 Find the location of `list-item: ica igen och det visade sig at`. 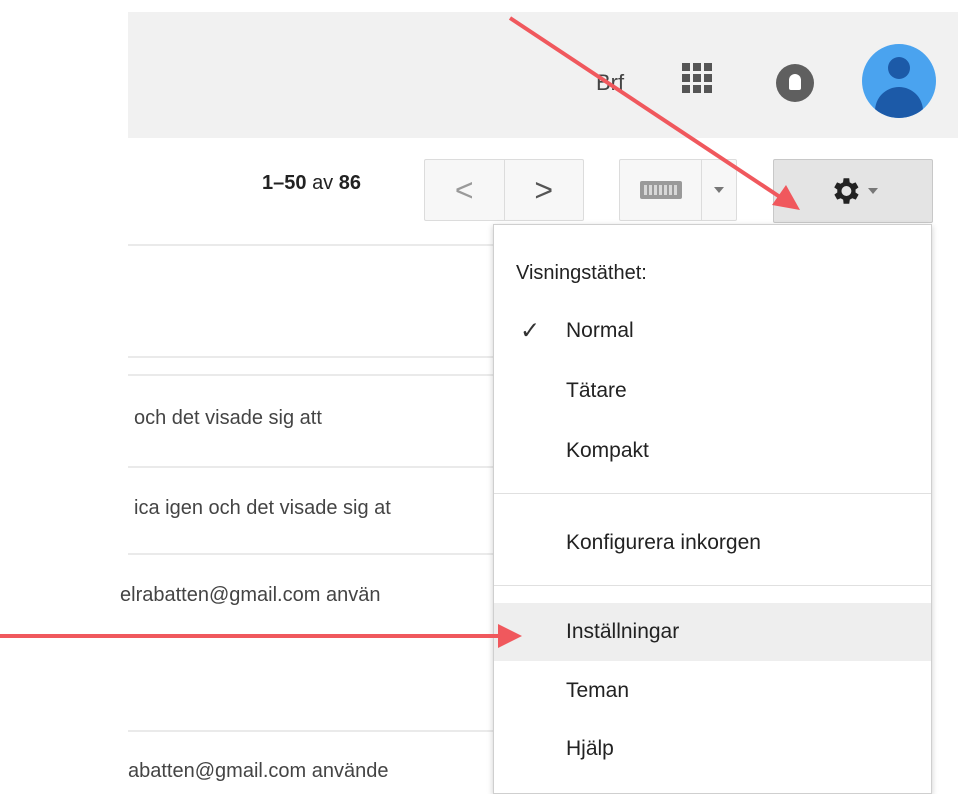

list-item: ica igen och det visade sig at is located at coordinates (262, 508).